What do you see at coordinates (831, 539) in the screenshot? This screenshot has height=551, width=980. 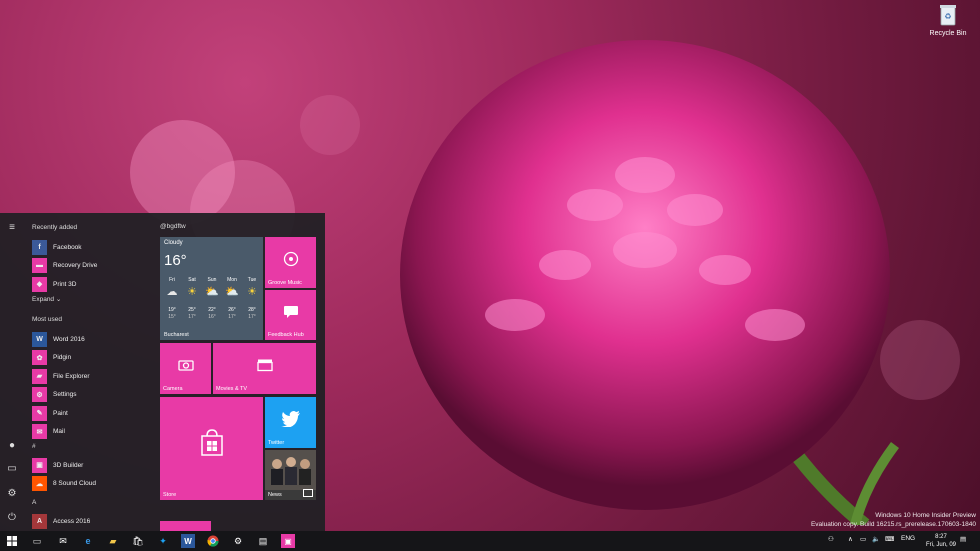 I see `people-icon: ⚇` at bounding box center [831, 539].